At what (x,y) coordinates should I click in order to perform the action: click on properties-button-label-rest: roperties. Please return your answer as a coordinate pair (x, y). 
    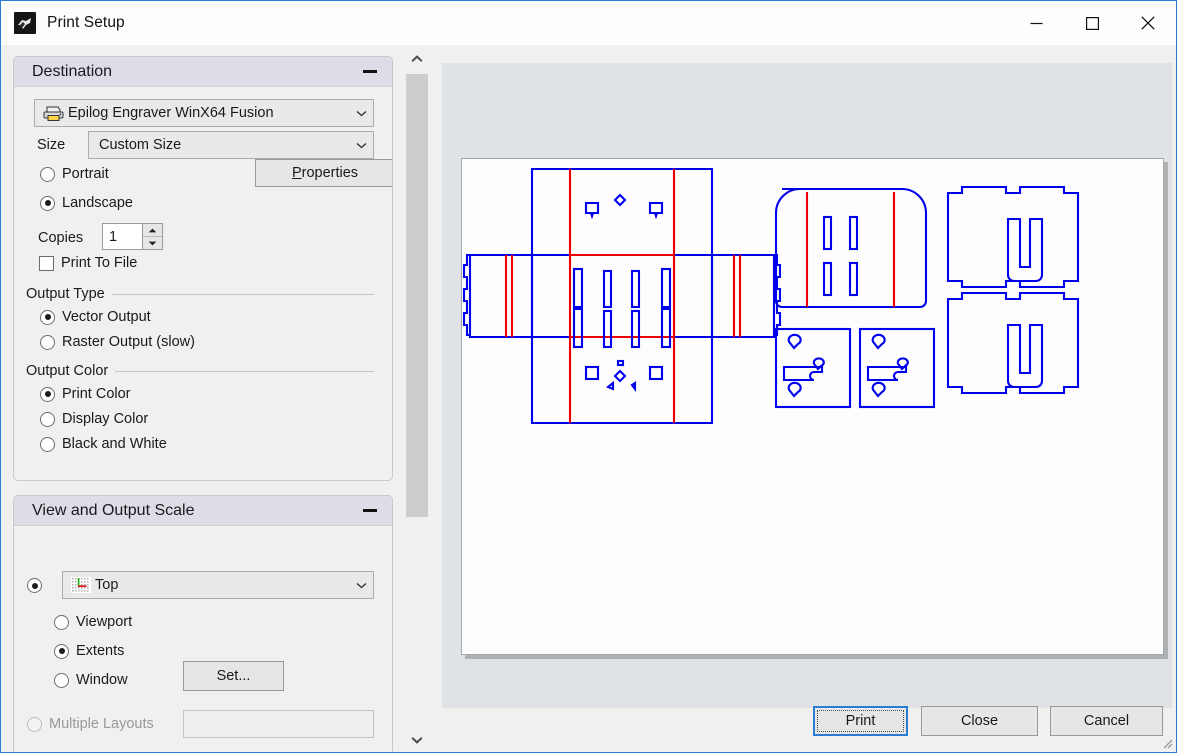
    Looking at the image, I should click on (330, 173).